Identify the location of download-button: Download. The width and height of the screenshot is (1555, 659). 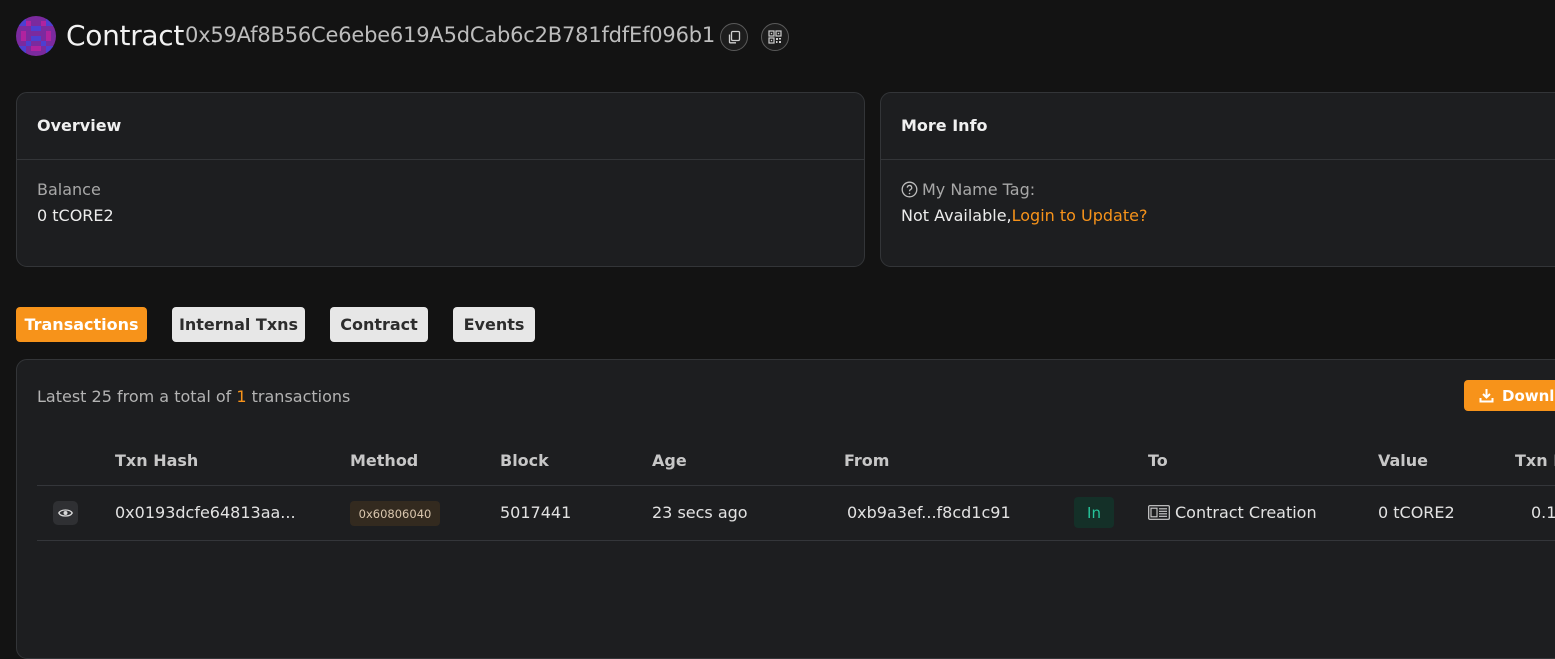
(1509, 395).